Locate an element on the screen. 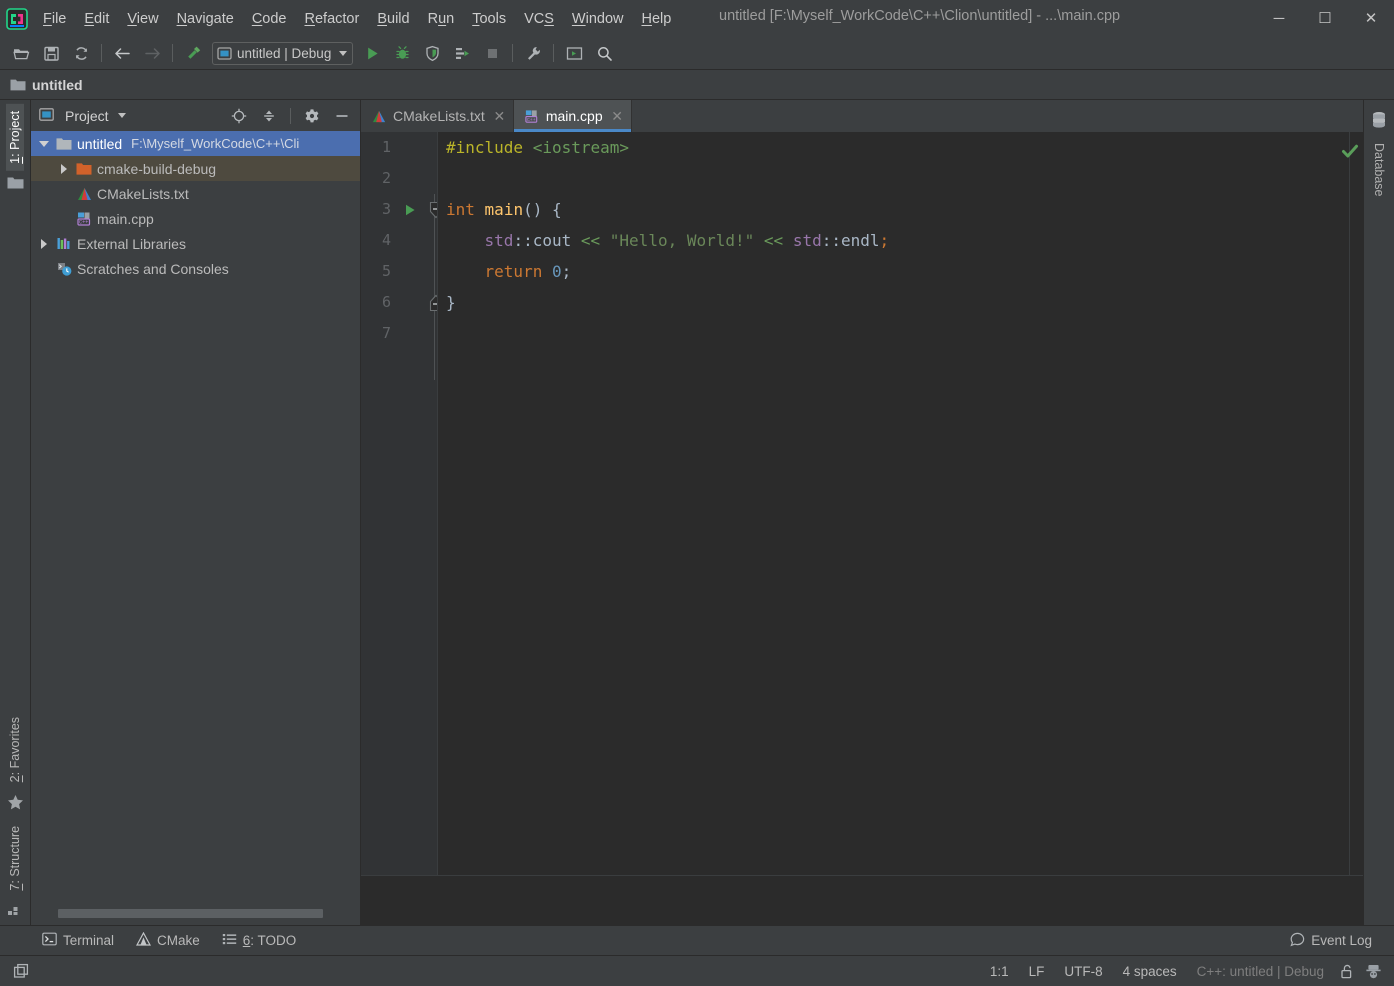 This screenshot has width=1394, height=986. menu-tools: Tools is located at coordinates (489, 19).